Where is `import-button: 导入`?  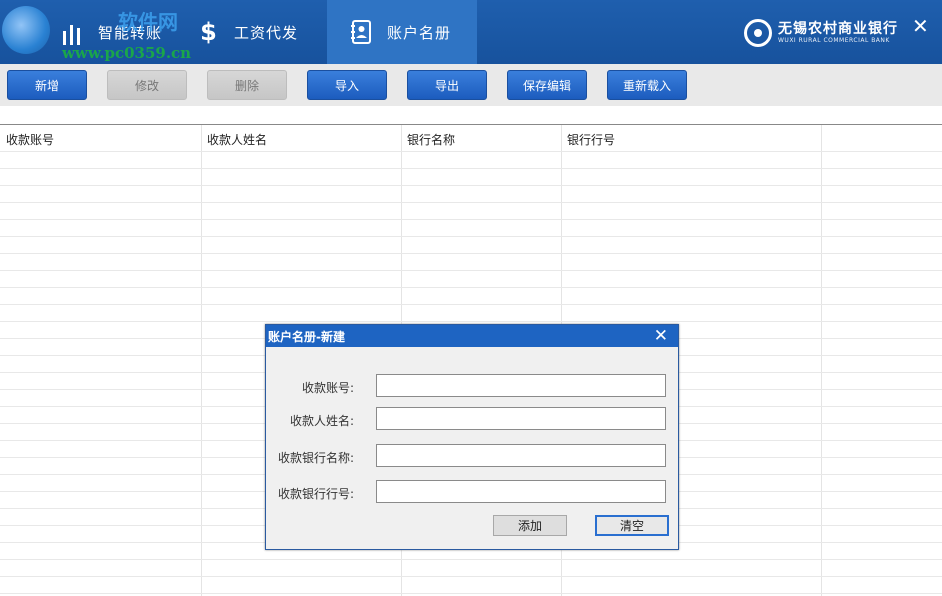
import-button: 导入 is located at coordinates (347, 85).